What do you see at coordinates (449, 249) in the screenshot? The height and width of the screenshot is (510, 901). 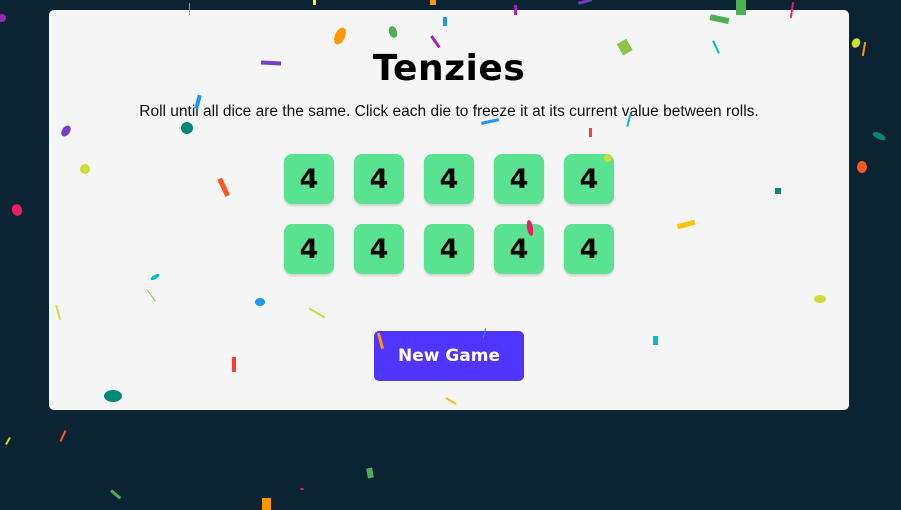 I see `die-8: 4` at bounding box center [449, 249].